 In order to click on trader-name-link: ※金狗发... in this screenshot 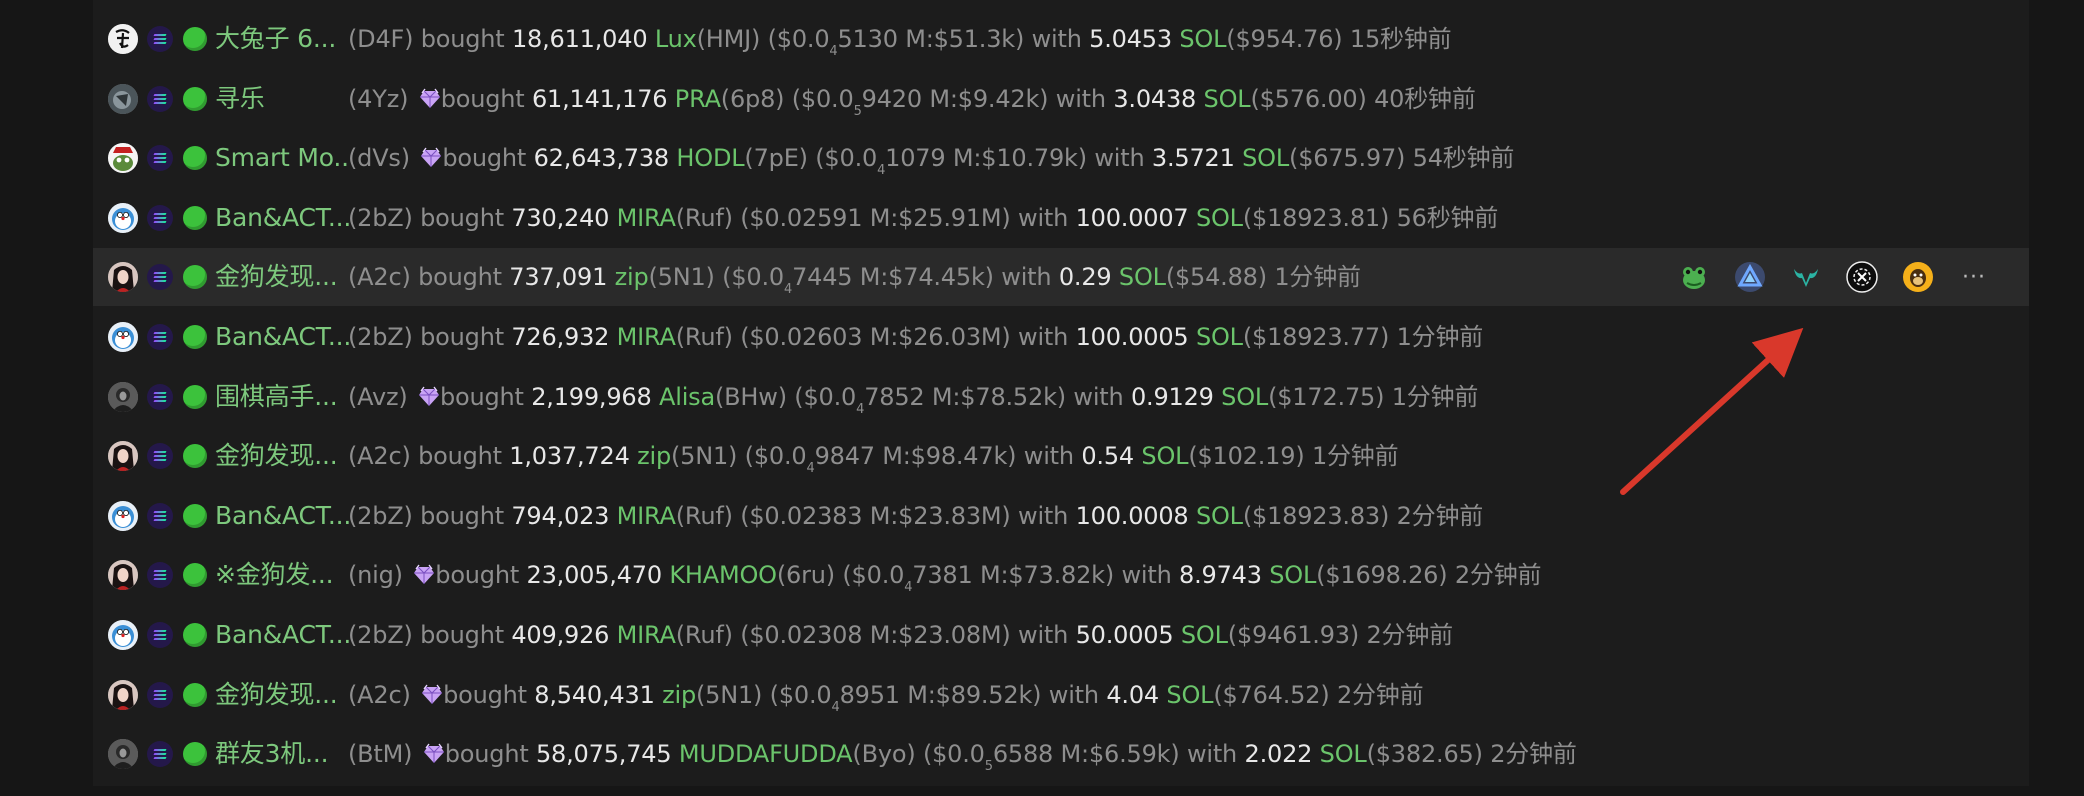, I will do `click(282, 575)`.